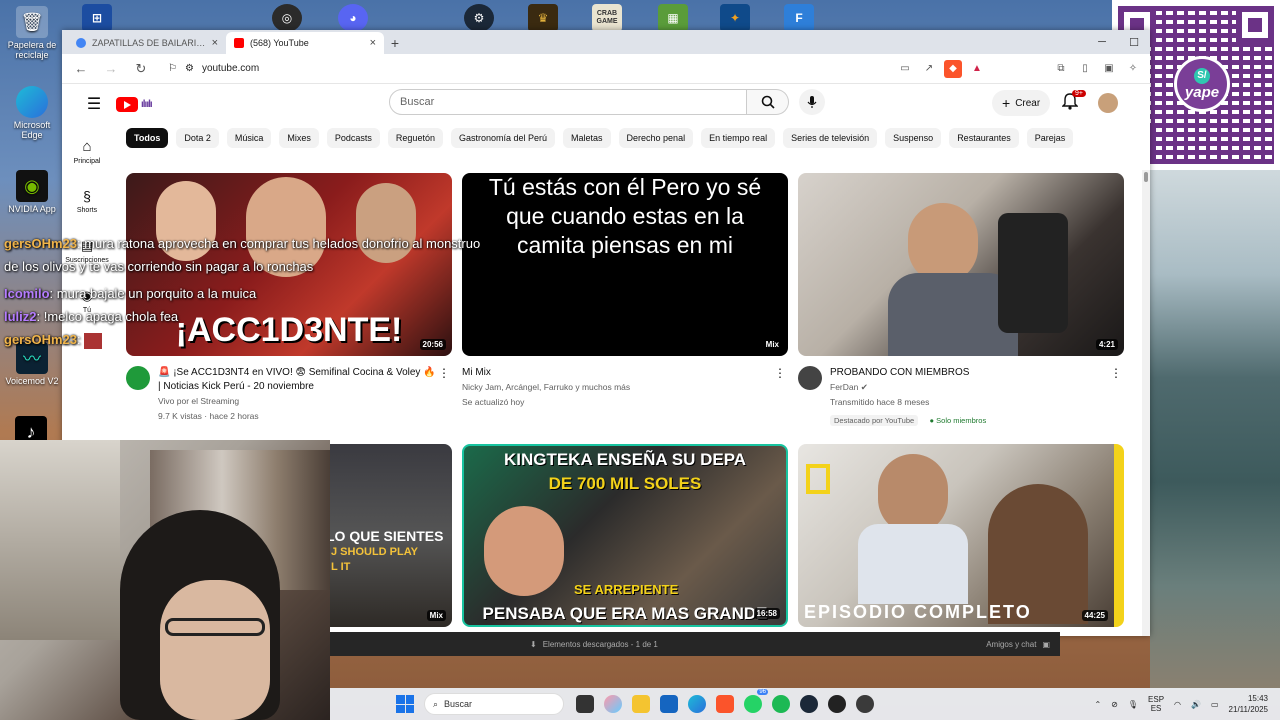 The image size is (1280, 720). I want to click on chip: En tiempo real, so click(738, 138).